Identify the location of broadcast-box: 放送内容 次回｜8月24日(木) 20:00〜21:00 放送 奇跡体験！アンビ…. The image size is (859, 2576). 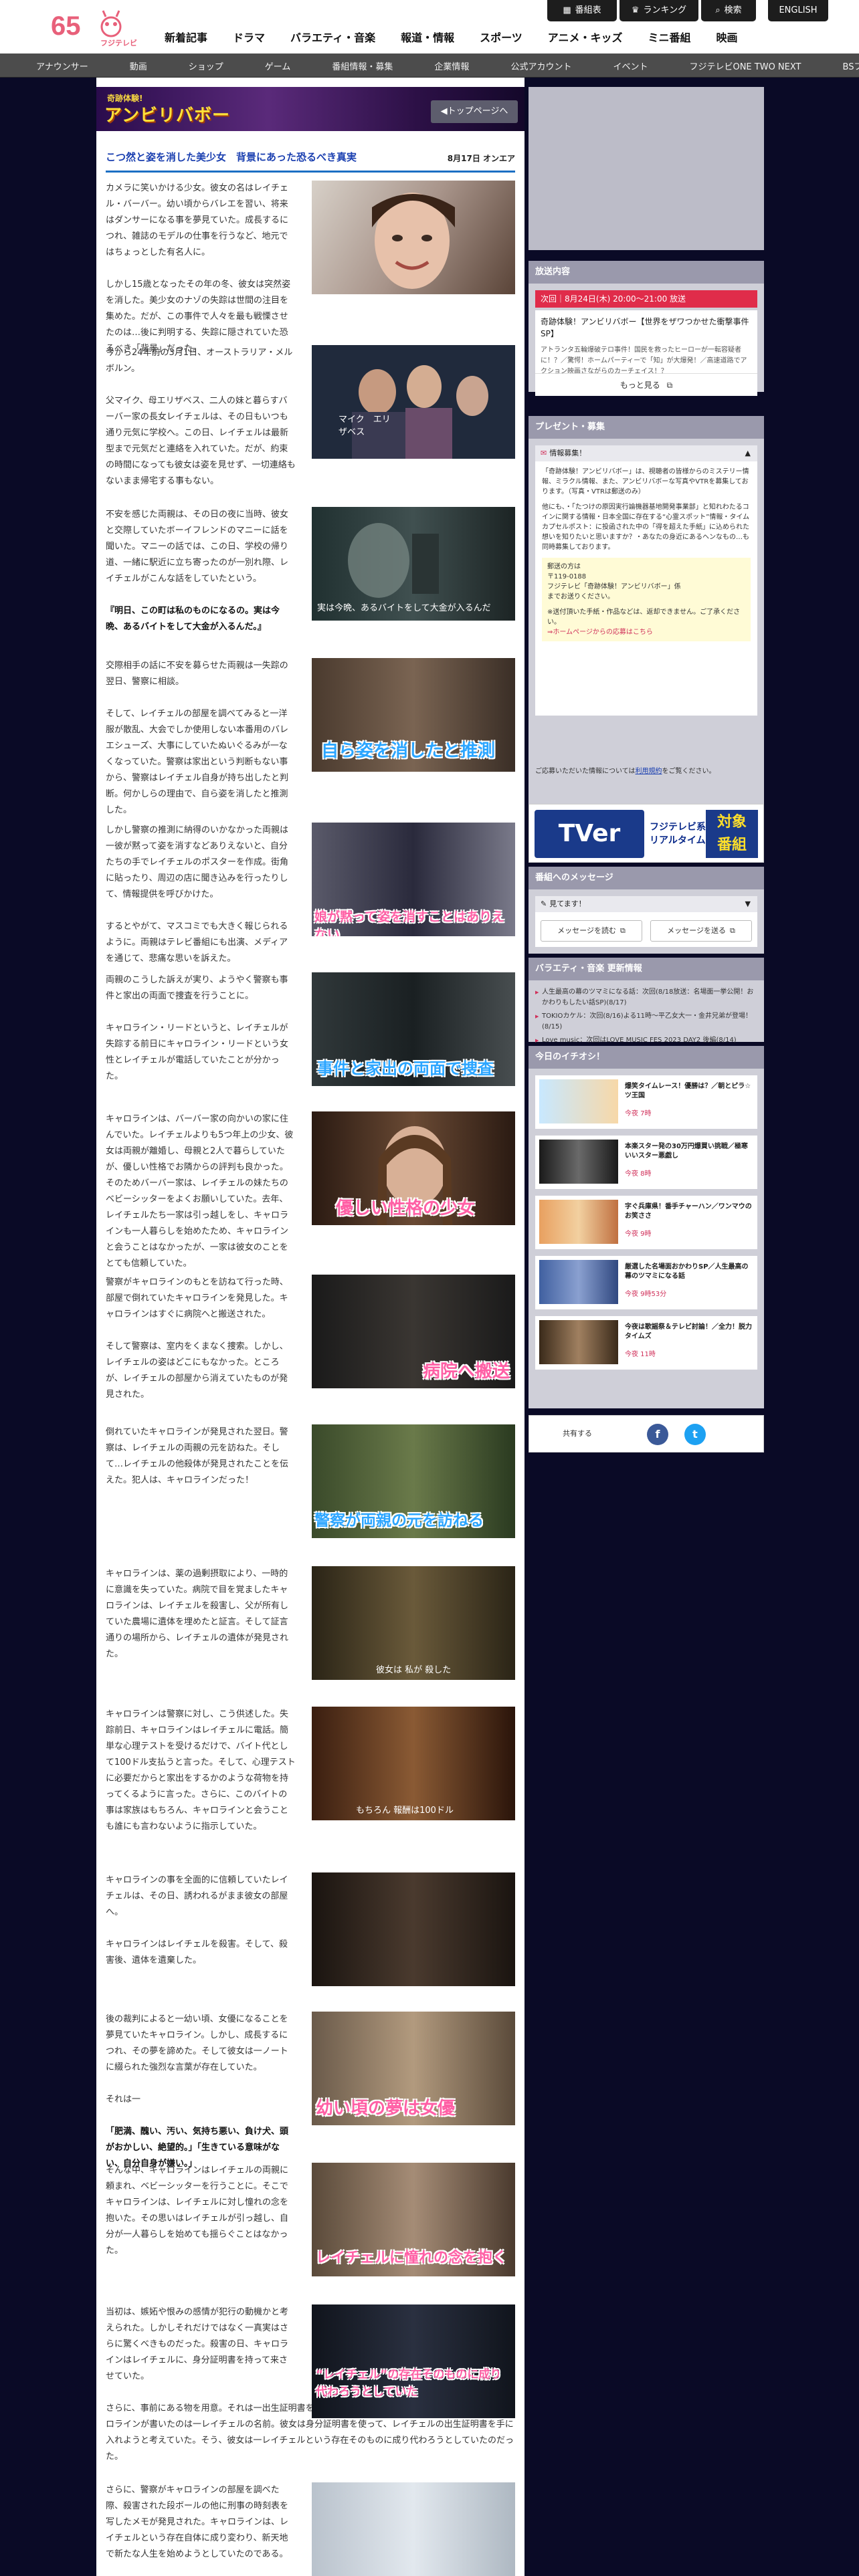
(646, 328).